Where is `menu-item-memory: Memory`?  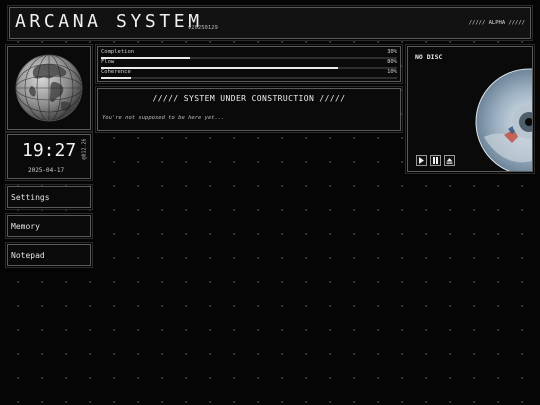
menu-item-memory: Memory is located at coordinates (49, 226).